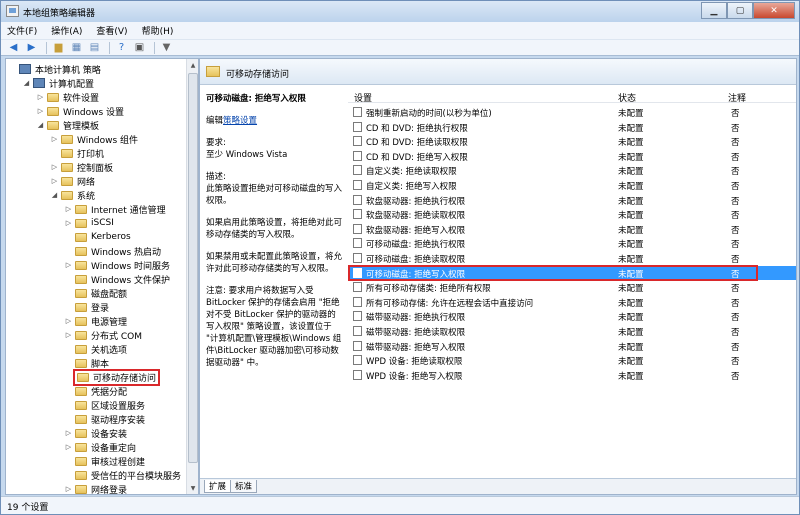 Image resolution: width=800 pixels, height=515 pixels. What do you see at coordinates (66, 30) in the screenshot?
I see `menu-action: 操作(A)` at bounding box center [66, 30].